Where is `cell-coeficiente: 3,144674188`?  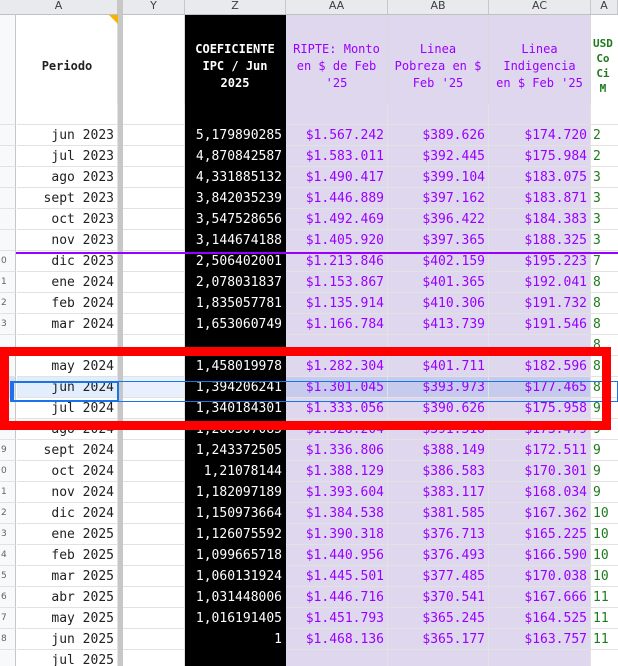 cell-coeficiente: 3,144674188 is located at coordinates (235, 240).